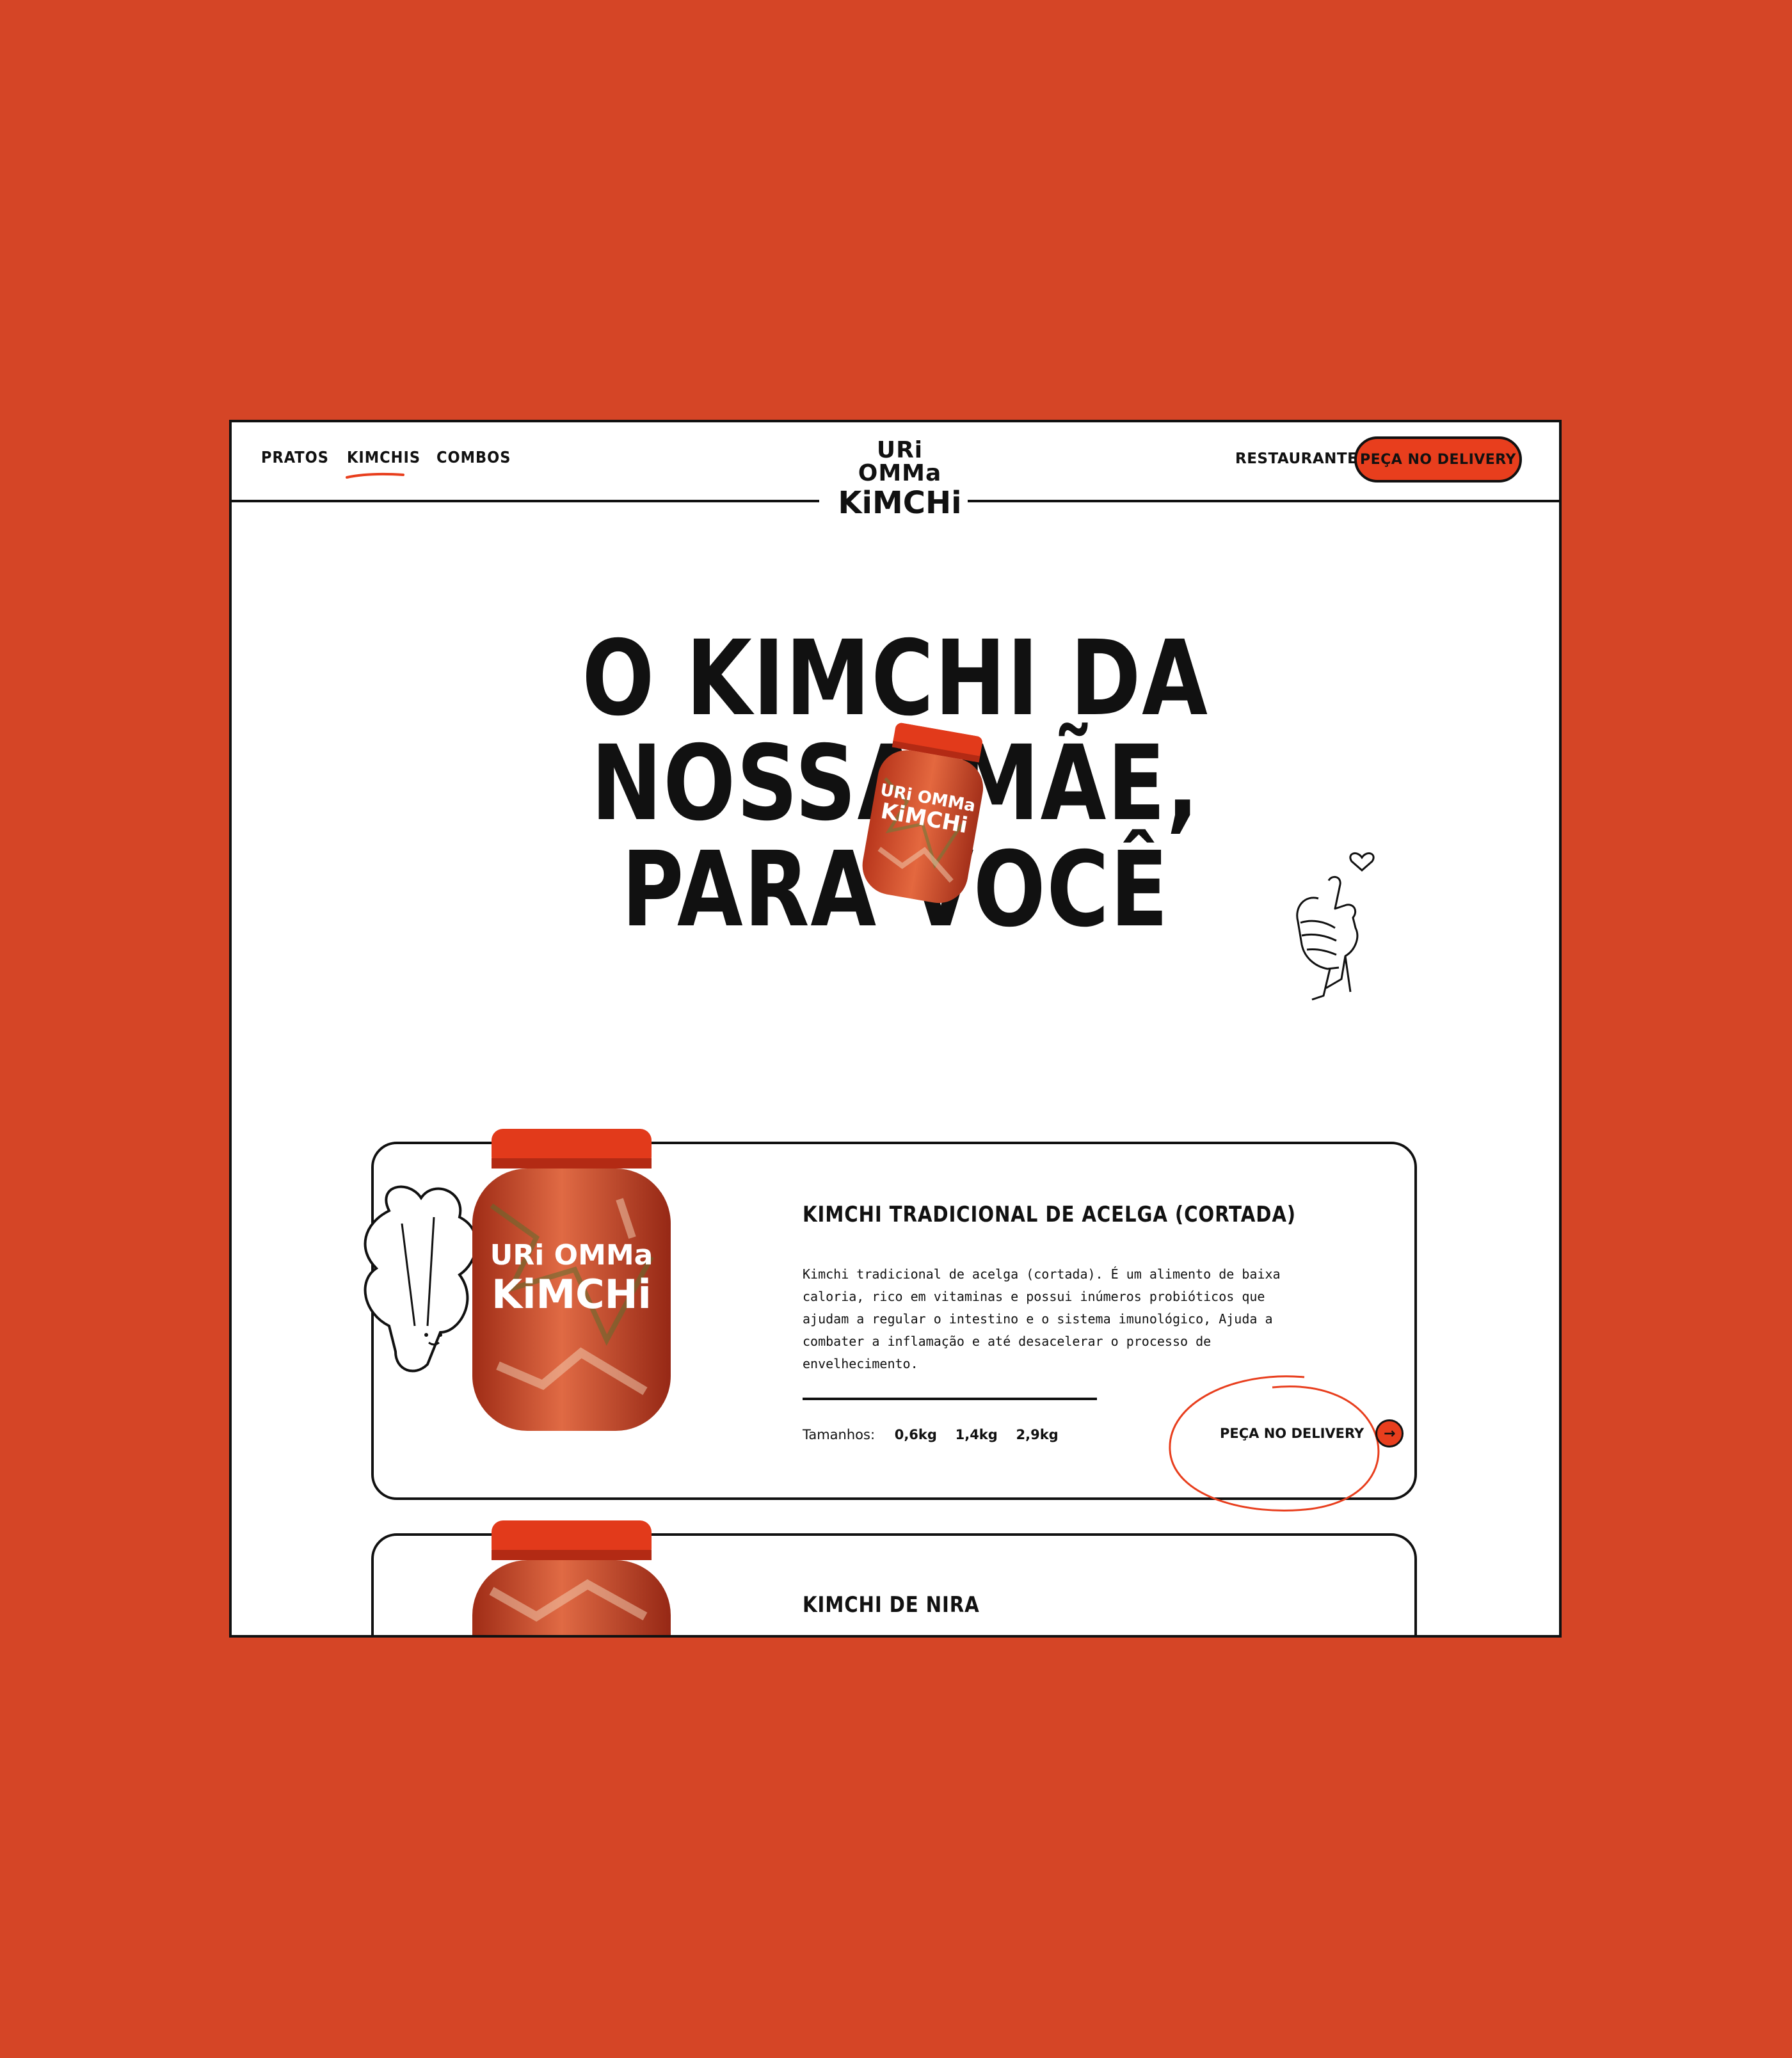 This screenshot has height=2058, width=1792. I want to click on size-option: 0,6kg, so click(916, 1434).